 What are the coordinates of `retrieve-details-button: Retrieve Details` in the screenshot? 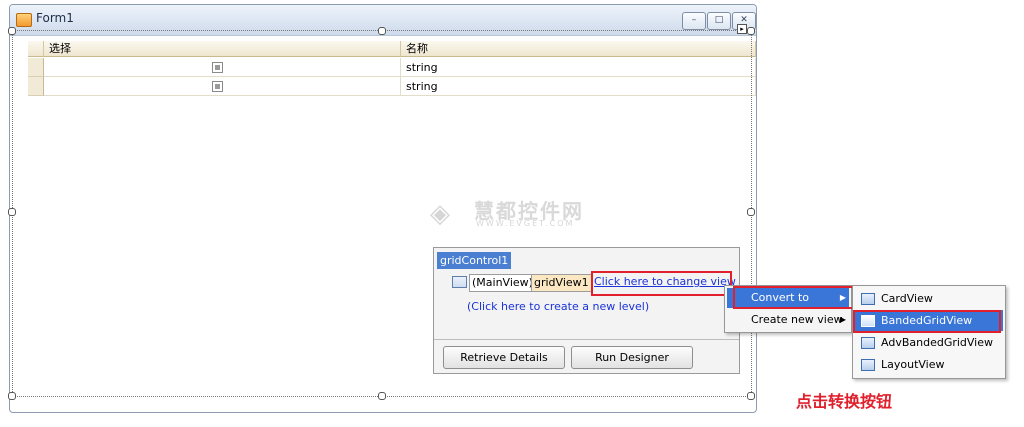 It's located at (504, 357).